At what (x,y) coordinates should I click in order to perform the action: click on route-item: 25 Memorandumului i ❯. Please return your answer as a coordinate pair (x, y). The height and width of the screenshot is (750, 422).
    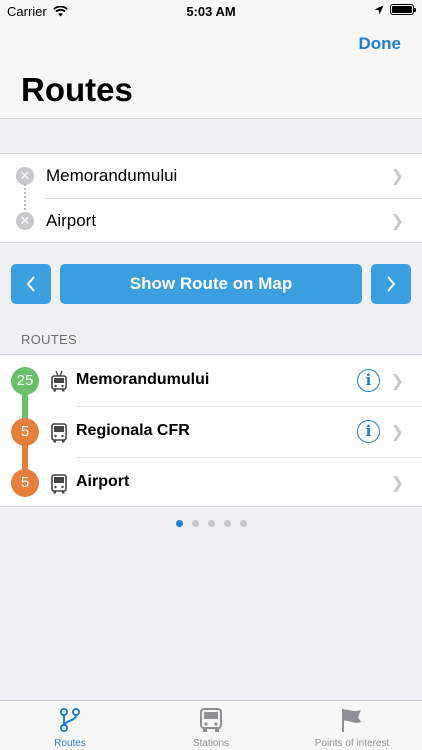
    Looking at the image, I should click on (211, 380).